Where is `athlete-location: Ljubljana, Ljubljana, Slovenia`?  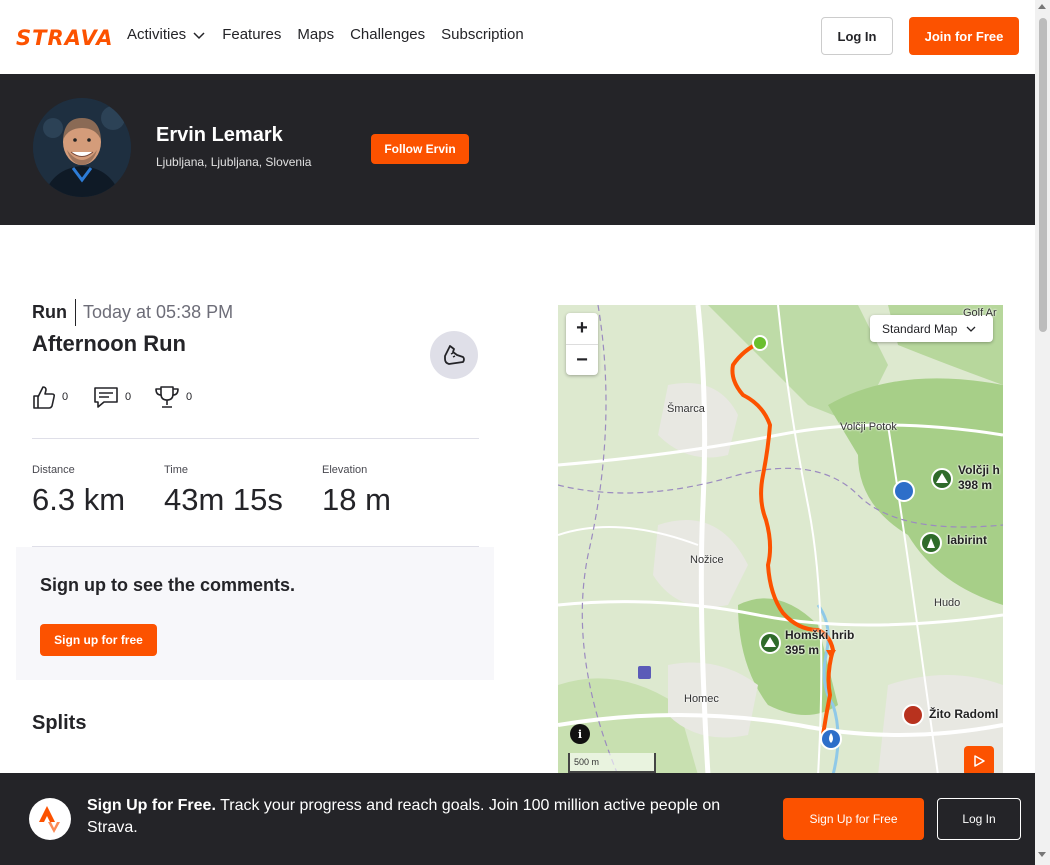
athlete-location: Ljubljana, Ljubljana, Slovenia is located at coordinates (234, 162).